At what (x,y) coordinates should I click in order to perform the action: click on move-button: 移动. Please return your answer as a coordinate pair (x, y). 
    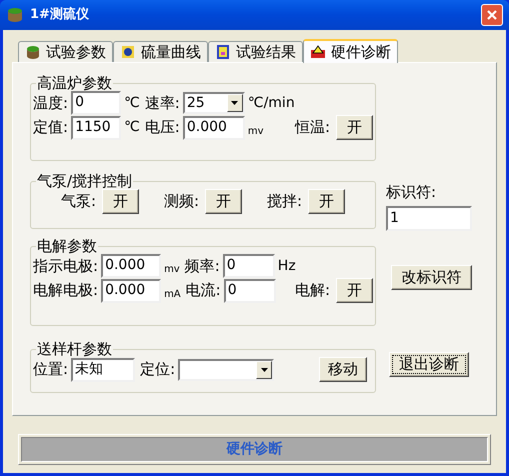
    Looking at the image, I should click on (343, 369).